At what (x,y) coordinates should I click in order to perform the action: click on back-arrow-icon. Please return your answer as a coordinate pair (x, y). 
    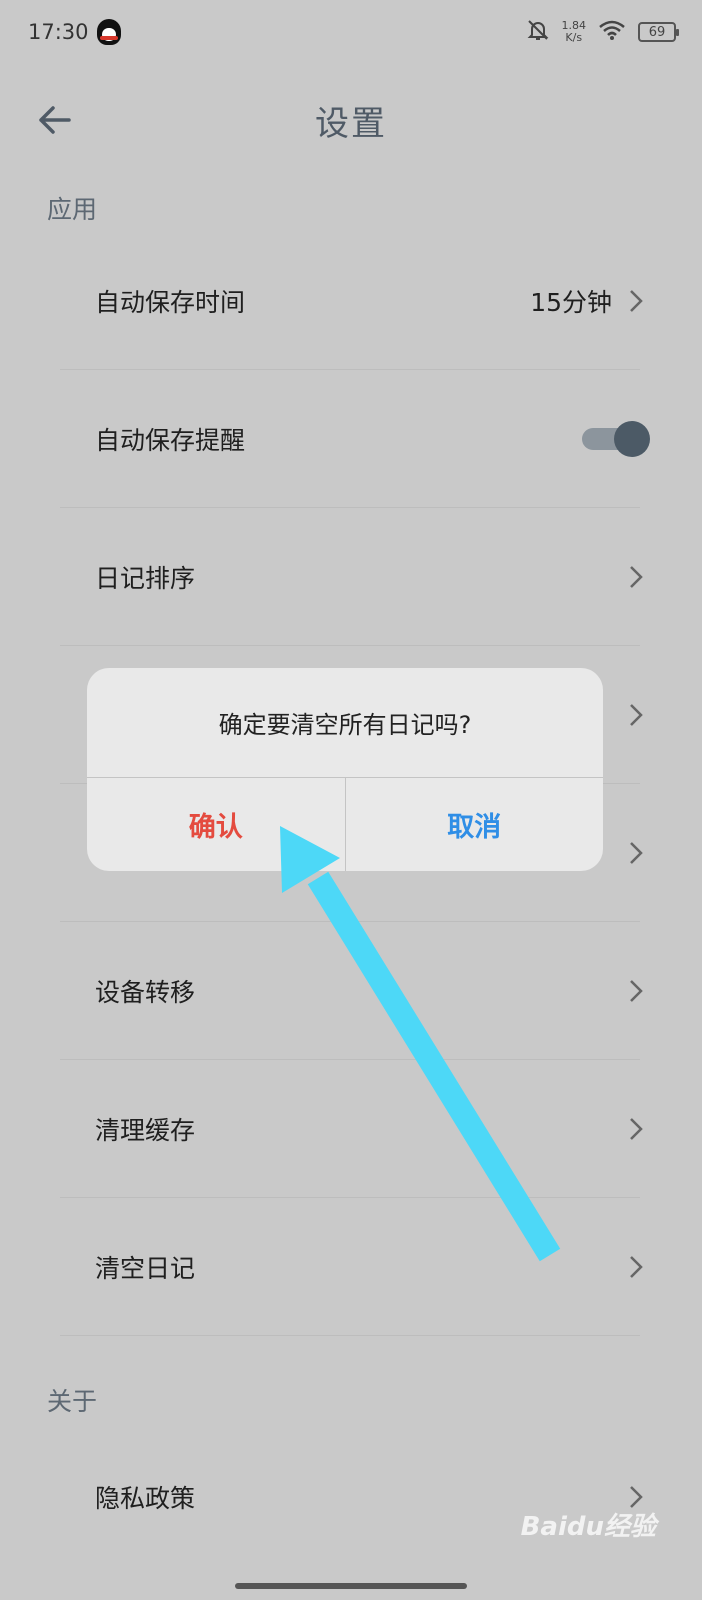
    Looking at the image, I should click on (55, 120).